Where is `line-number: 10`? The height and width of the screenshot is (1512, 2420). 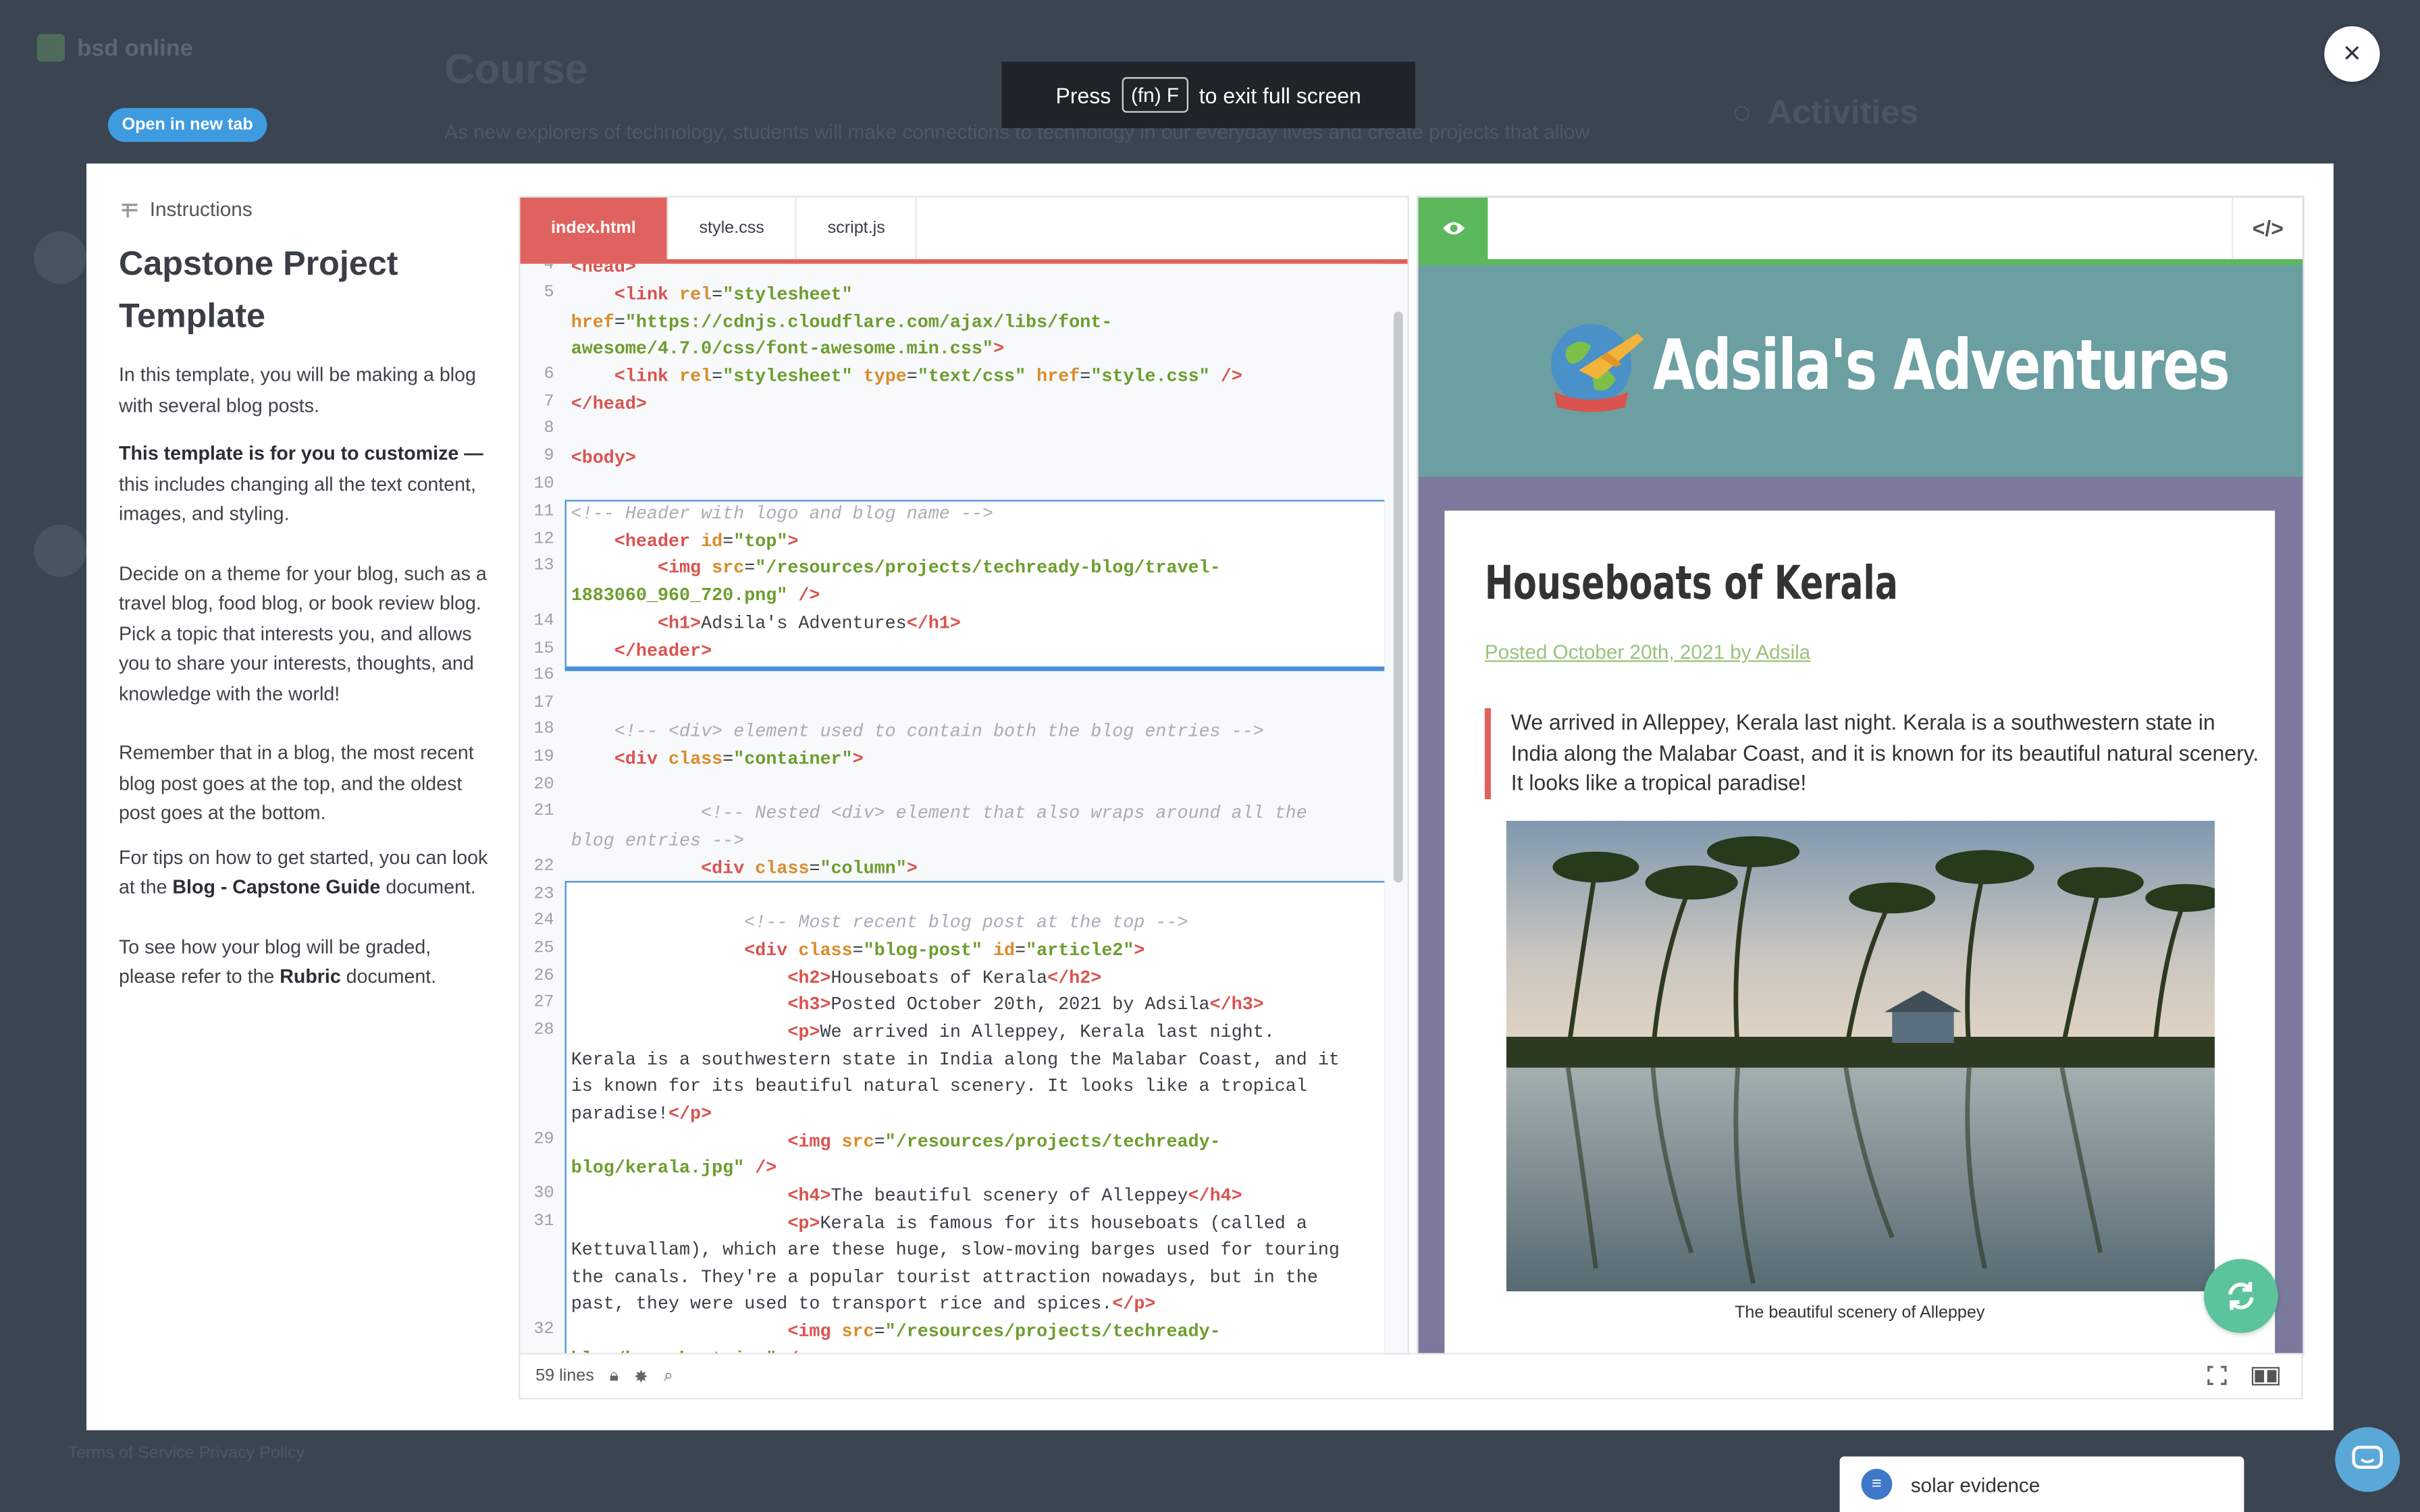 line-number: 10 is located at coordinates (543, 484).